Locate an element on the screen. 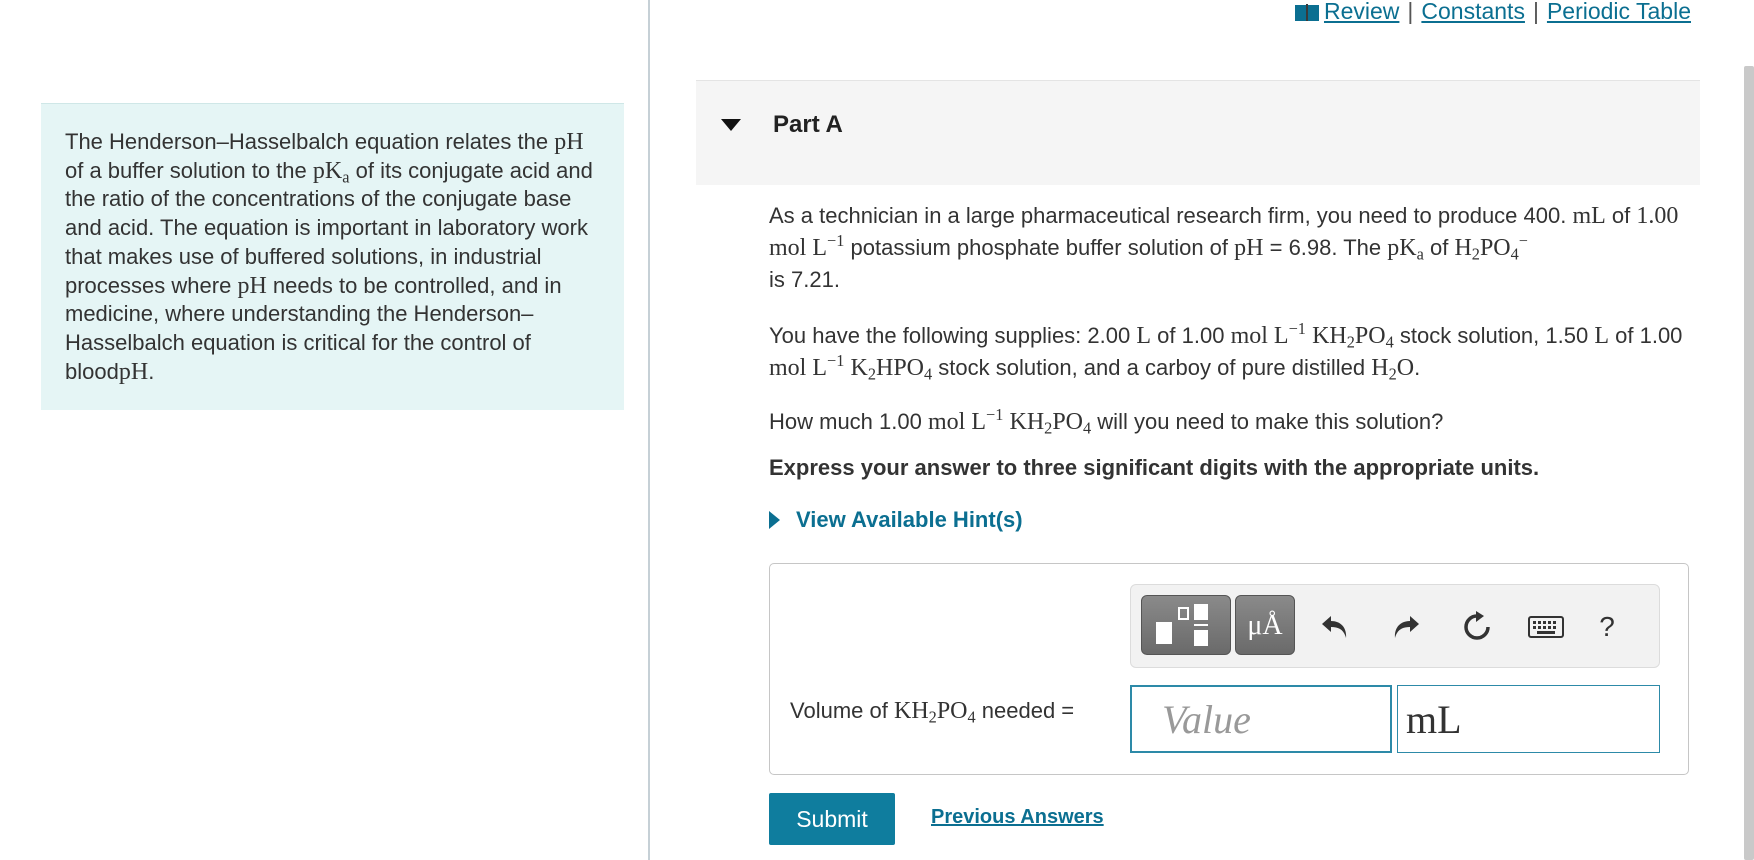  scrollbar is located at coordinates (1749, 463).